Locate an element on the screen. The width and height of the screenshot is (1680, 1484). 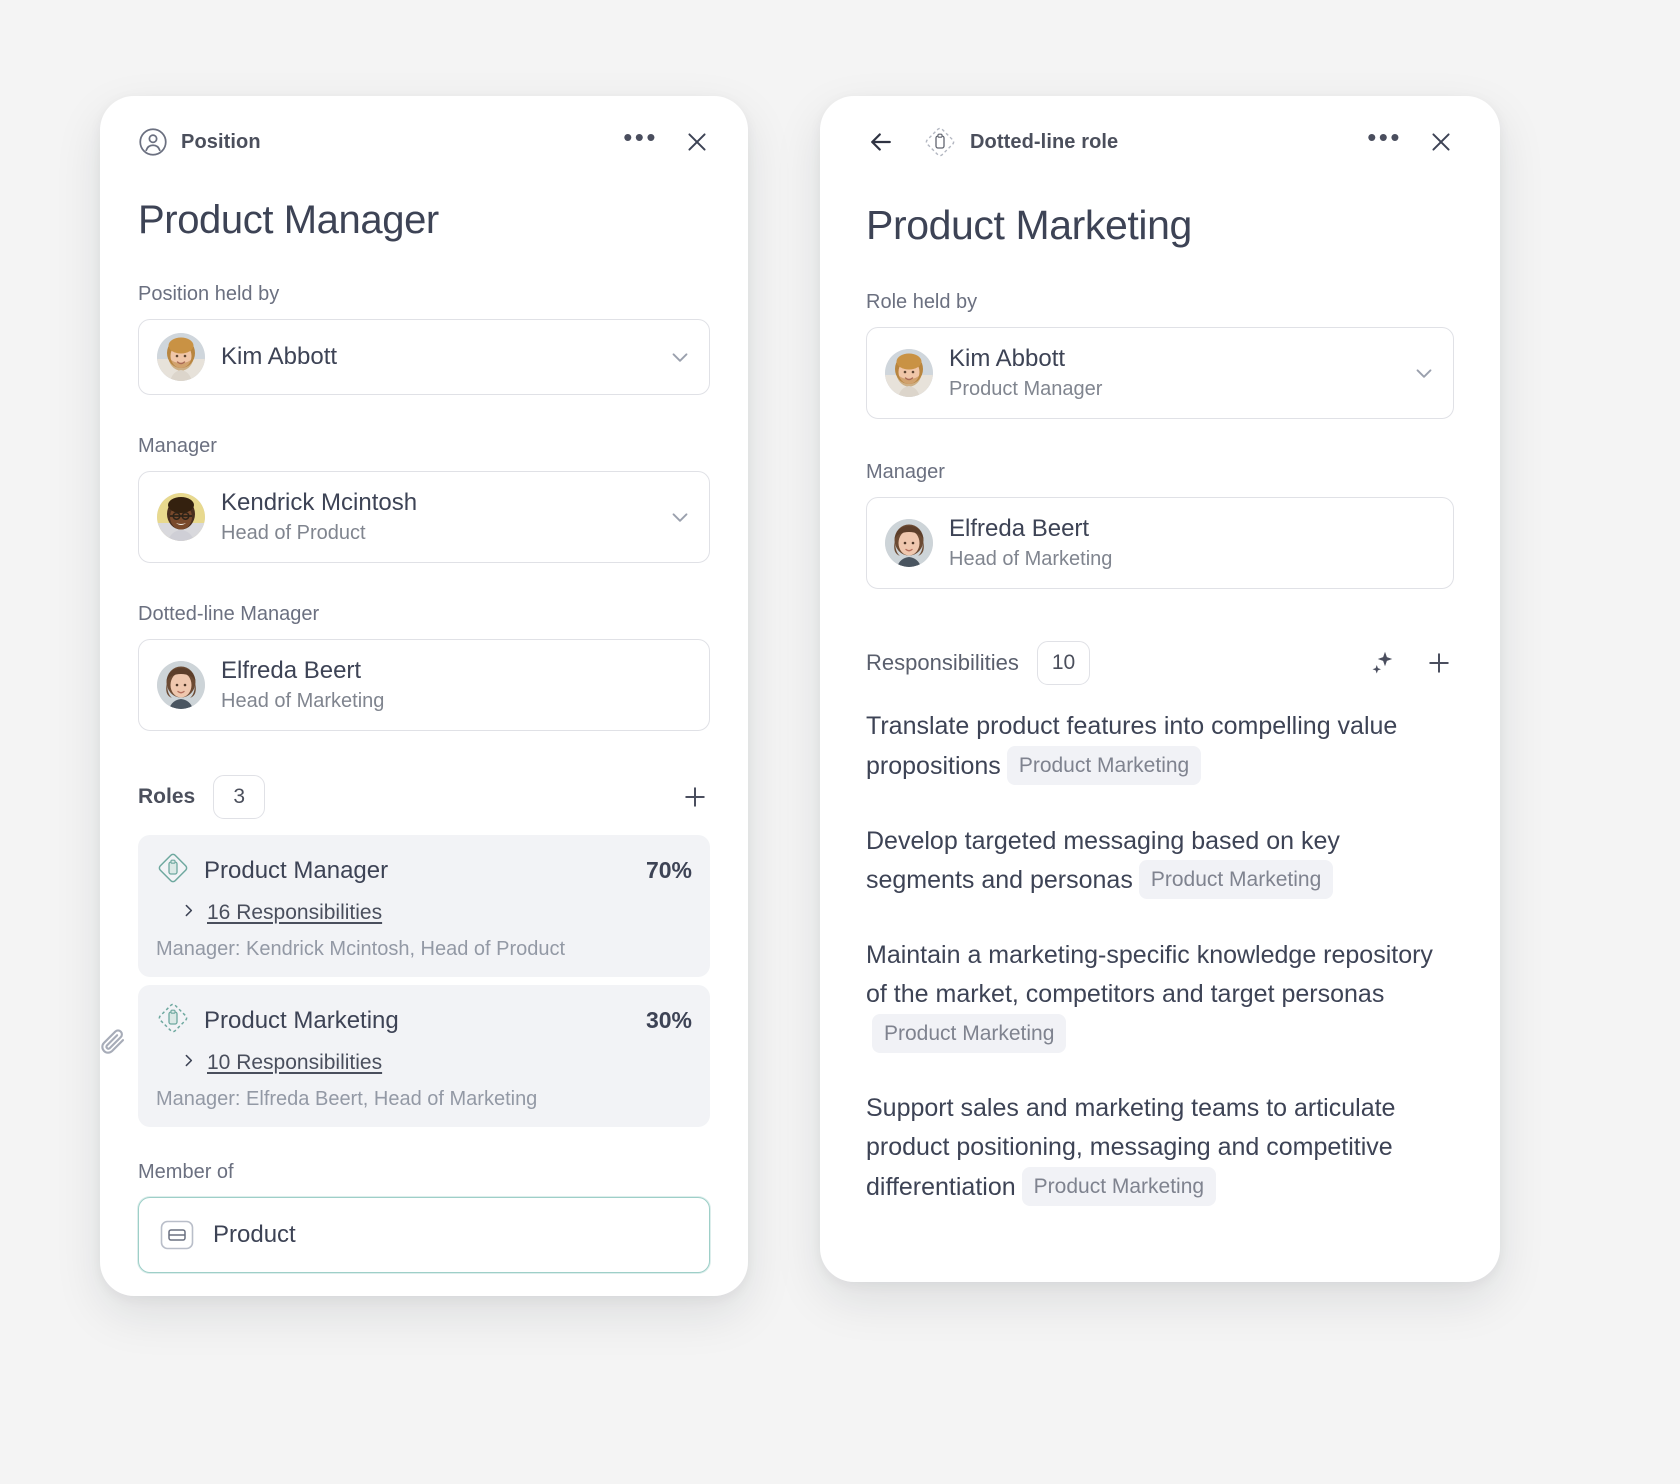
person-name: Kendrick Mcintosh is located at coordinates (319, 502).